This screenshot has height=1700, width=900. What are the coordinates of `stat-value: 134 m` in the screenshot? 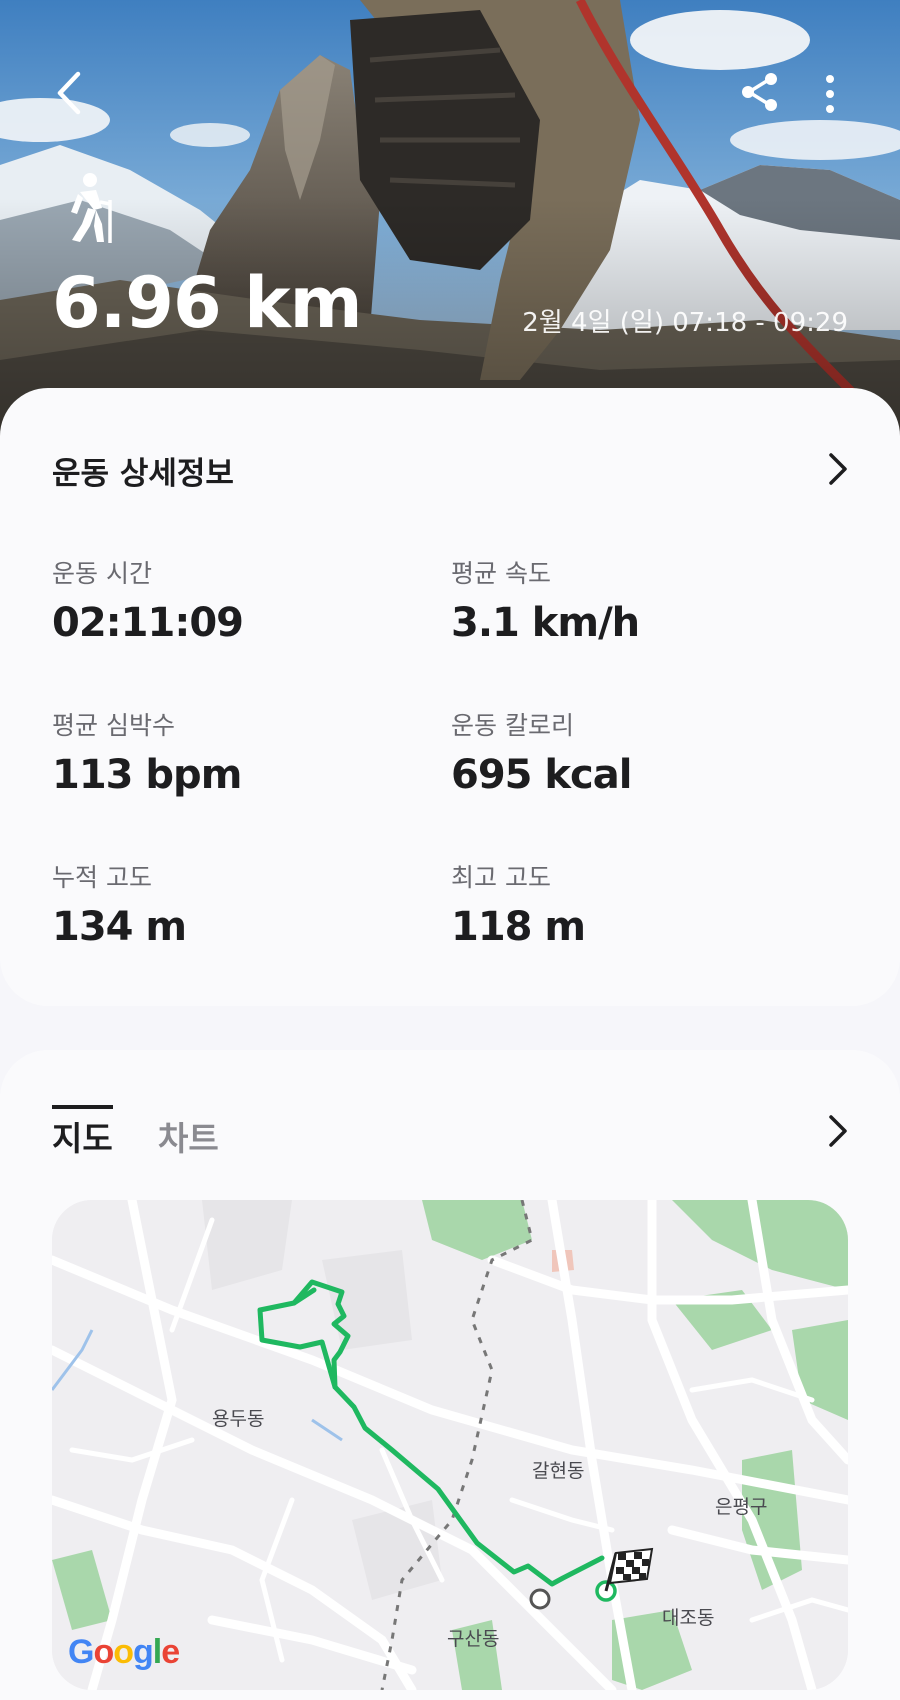 It's located at (119, 927).